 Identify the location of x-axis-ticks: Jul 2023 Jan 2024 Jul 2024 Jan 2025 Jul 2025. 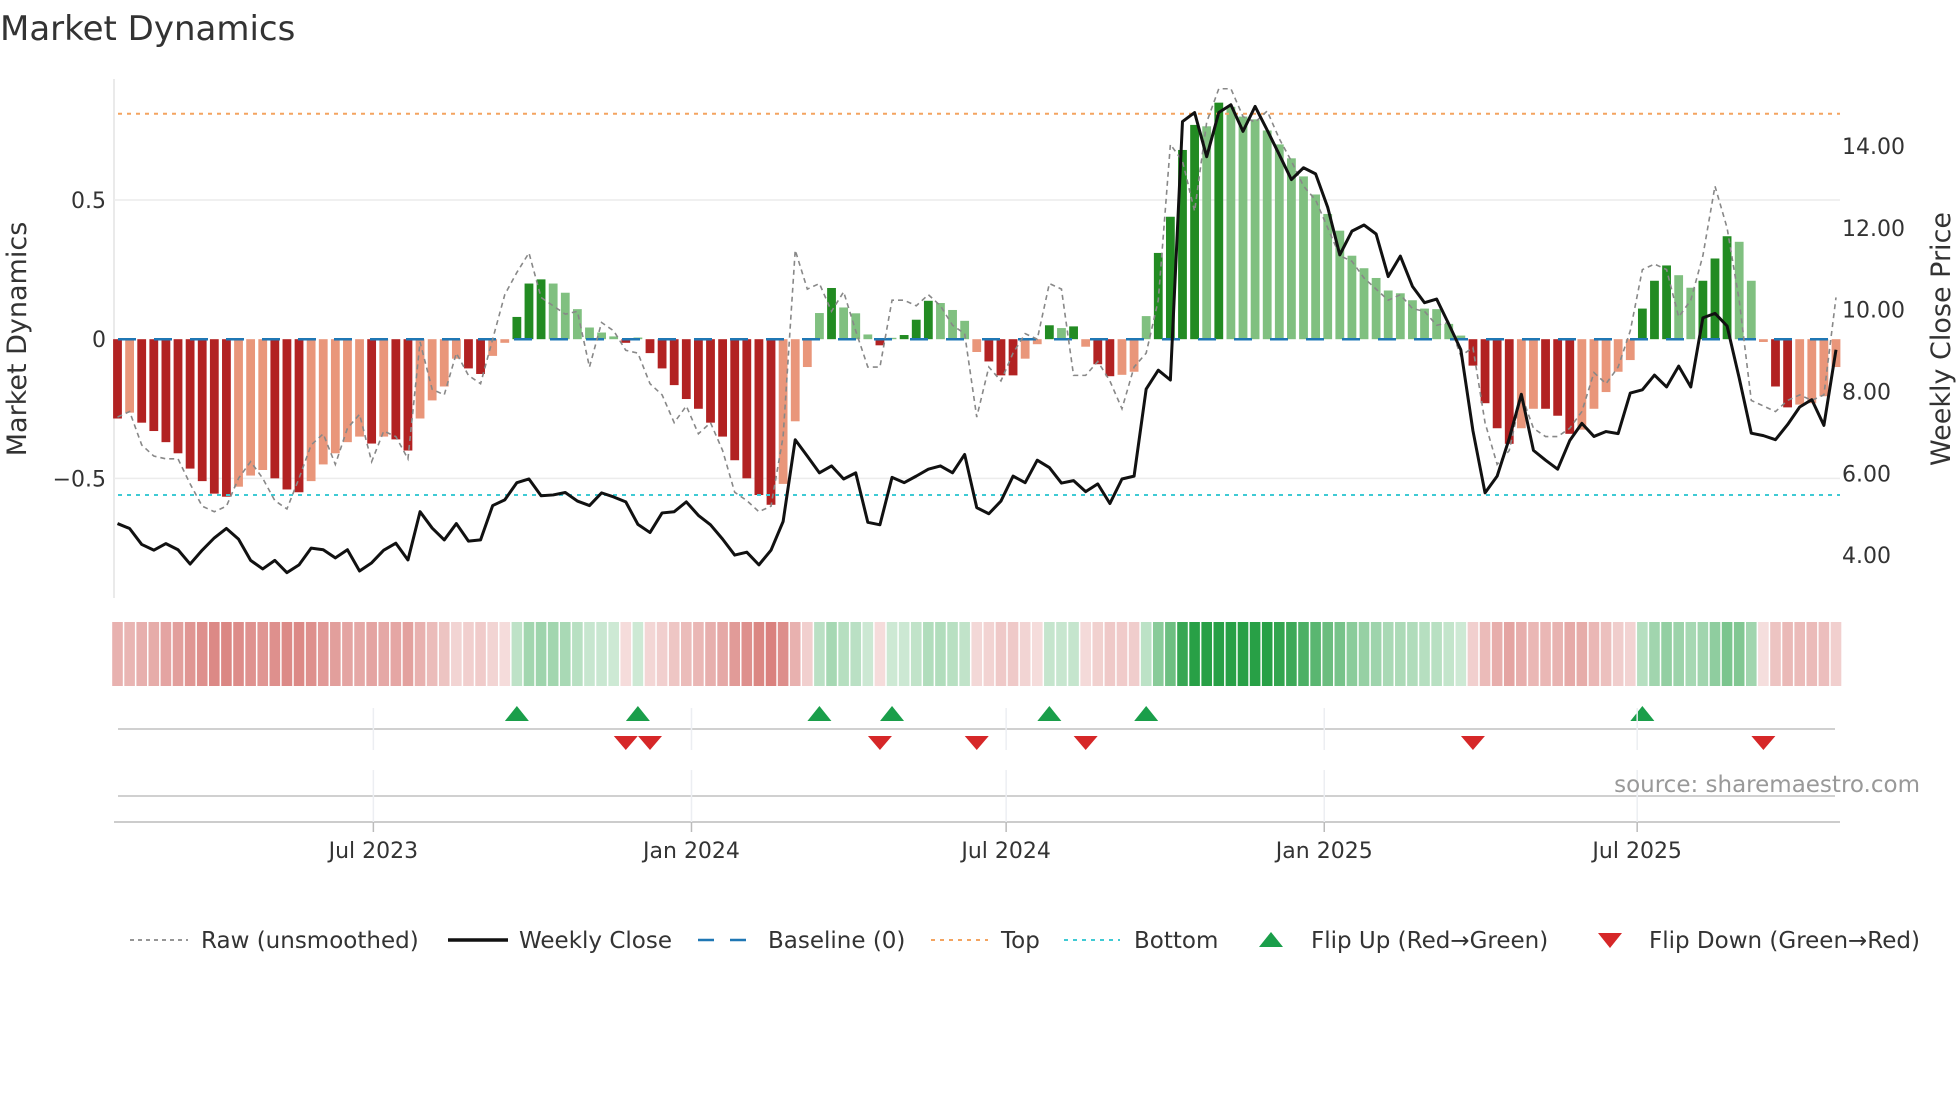
(1004, 786).